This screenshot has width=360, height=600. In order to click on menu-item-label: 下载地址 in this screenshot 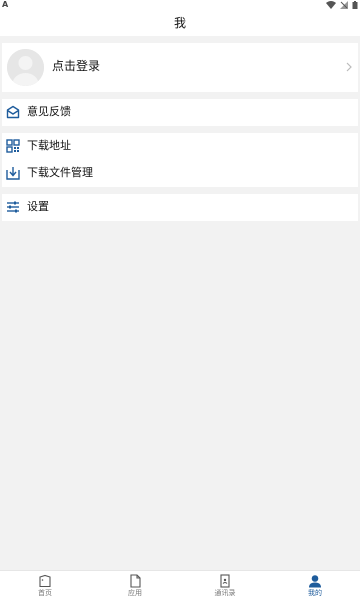, I will do `click(49, 145)`.